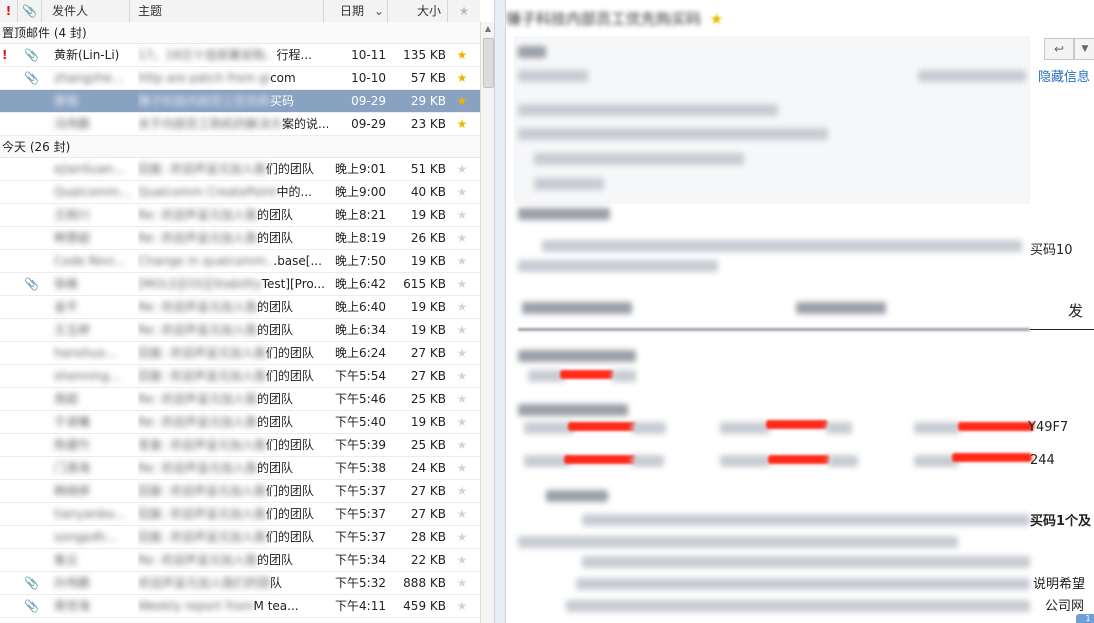 This screenshot has height=623, width=1094. I want to click on corner-badge: 1, so click(1085, 618).